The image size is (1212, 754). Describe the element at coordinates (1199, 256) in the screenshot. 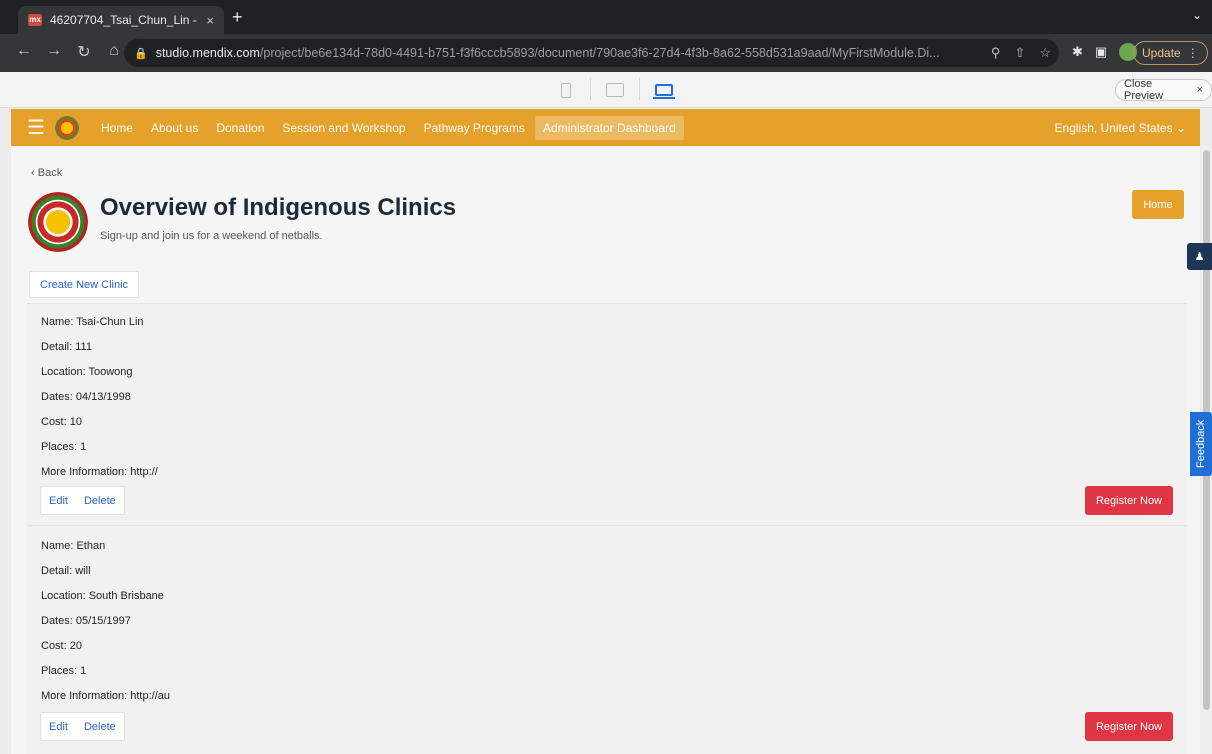

I see `user-switcher-icon: ♟` at that location.